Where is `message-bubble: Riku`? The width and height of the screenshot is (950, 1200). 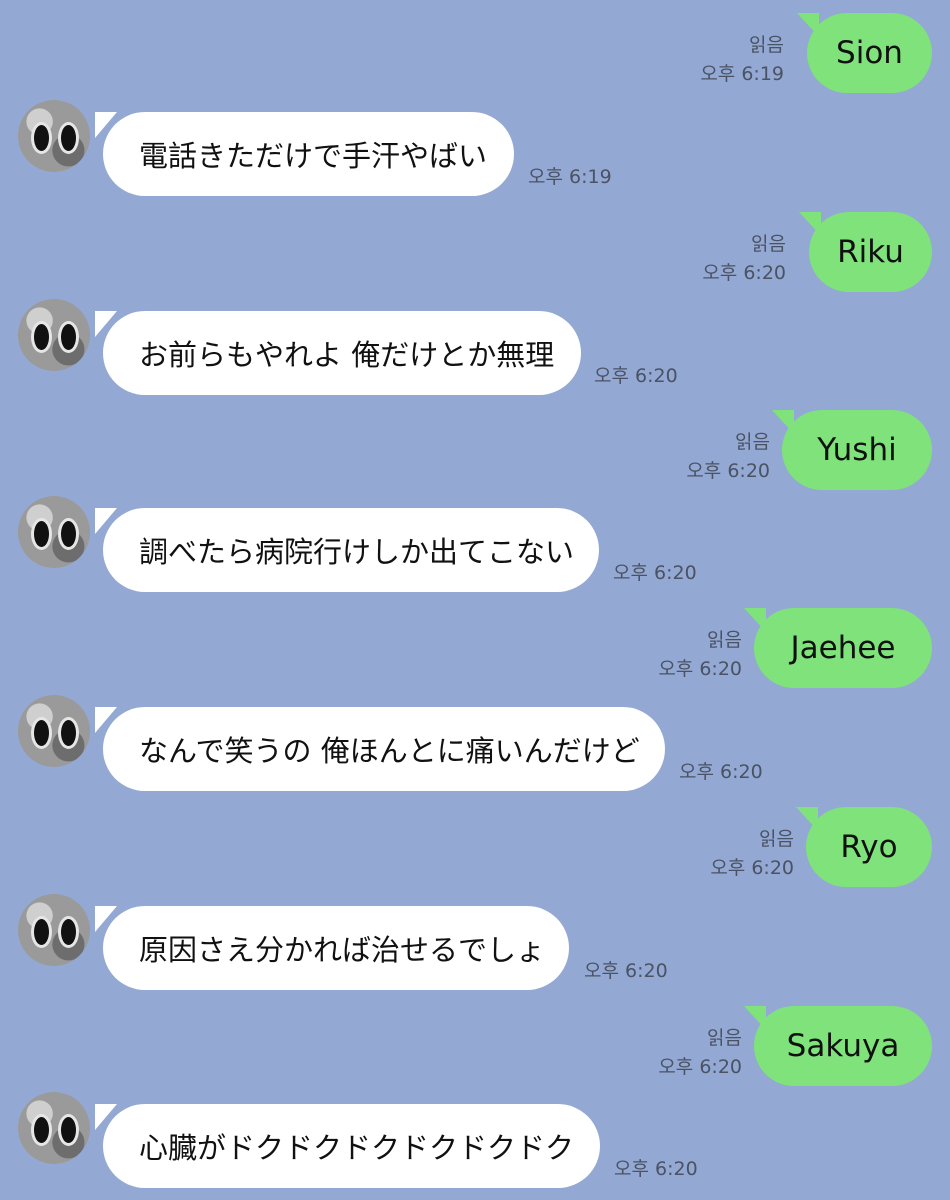
message-bubble: Riku is located at coordinates (865, 252).